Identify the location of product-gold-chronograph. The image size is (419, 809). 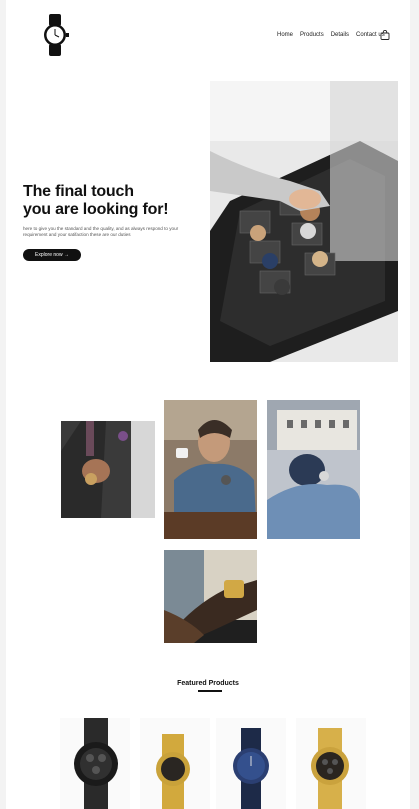
(331, 763).